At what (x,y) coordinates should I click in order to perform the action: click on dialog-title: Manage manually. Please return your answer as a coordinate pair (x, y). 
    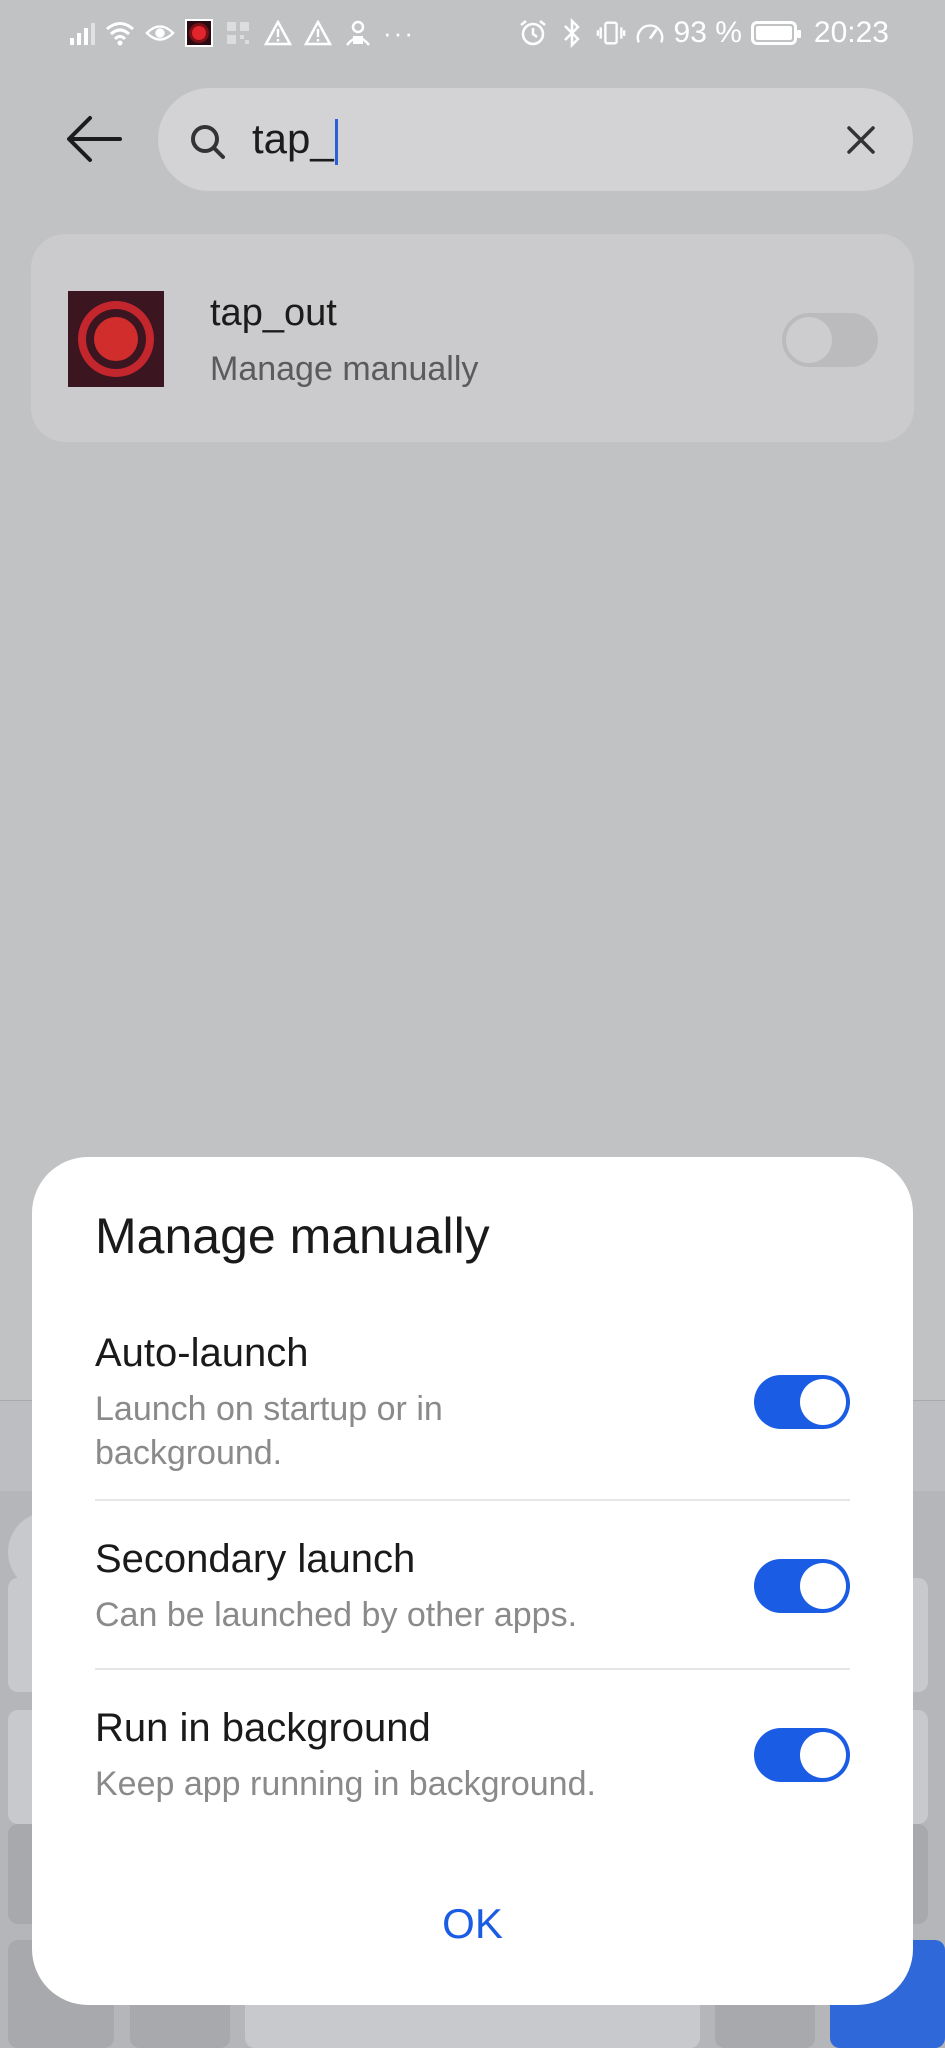
    Looking at the image, I should click on (292, 1236).